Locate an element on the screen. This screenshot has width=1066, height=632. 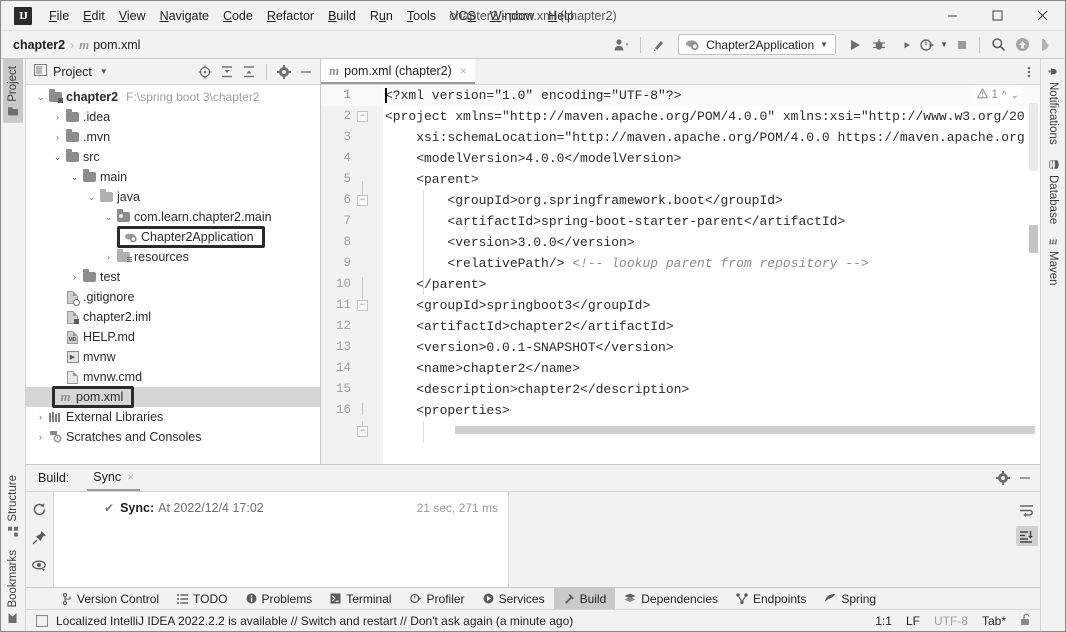
stripe-button-structure: Structure is located at coordinates (13, 506).